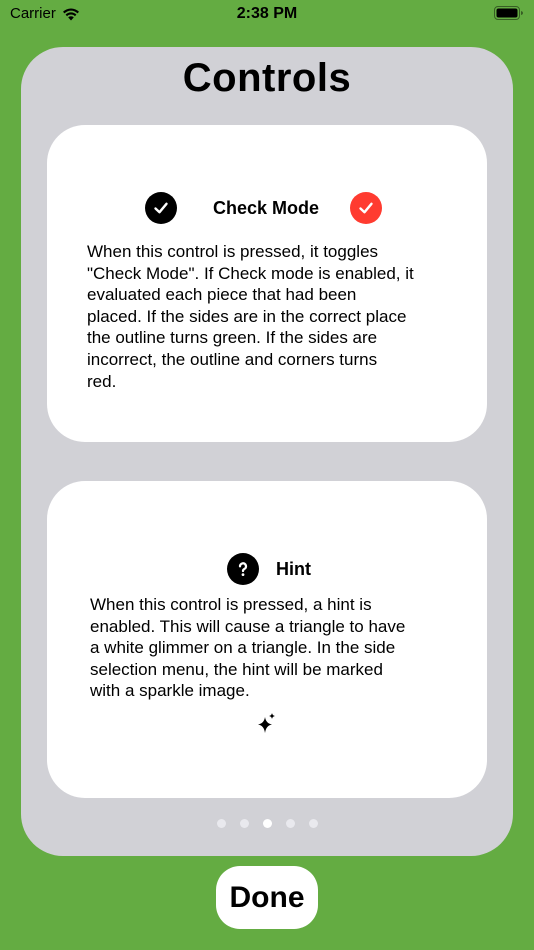  I want to click on hint-header: Hint, so click(269, 569).